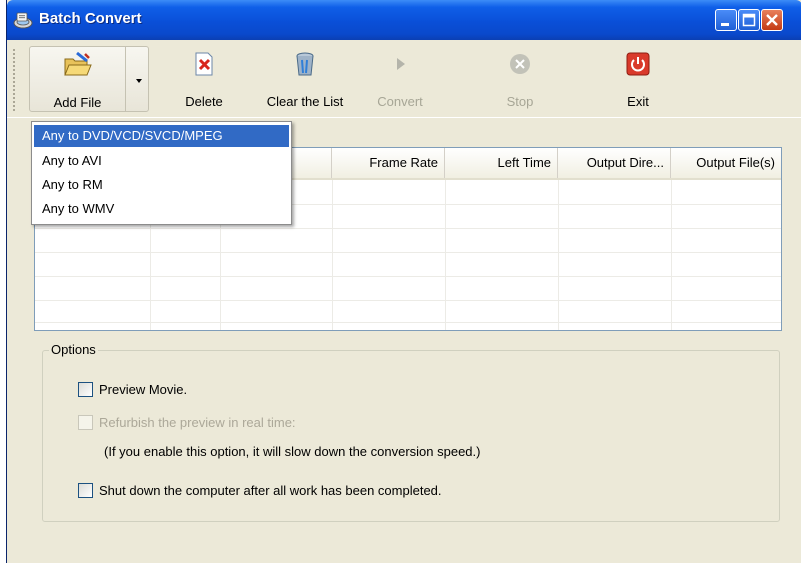 This screenshot has width=801, height=563. What do you see at coordinates (204, 64) in the screenshot?
I see `delete-icon` at bounding box center [204, 64].